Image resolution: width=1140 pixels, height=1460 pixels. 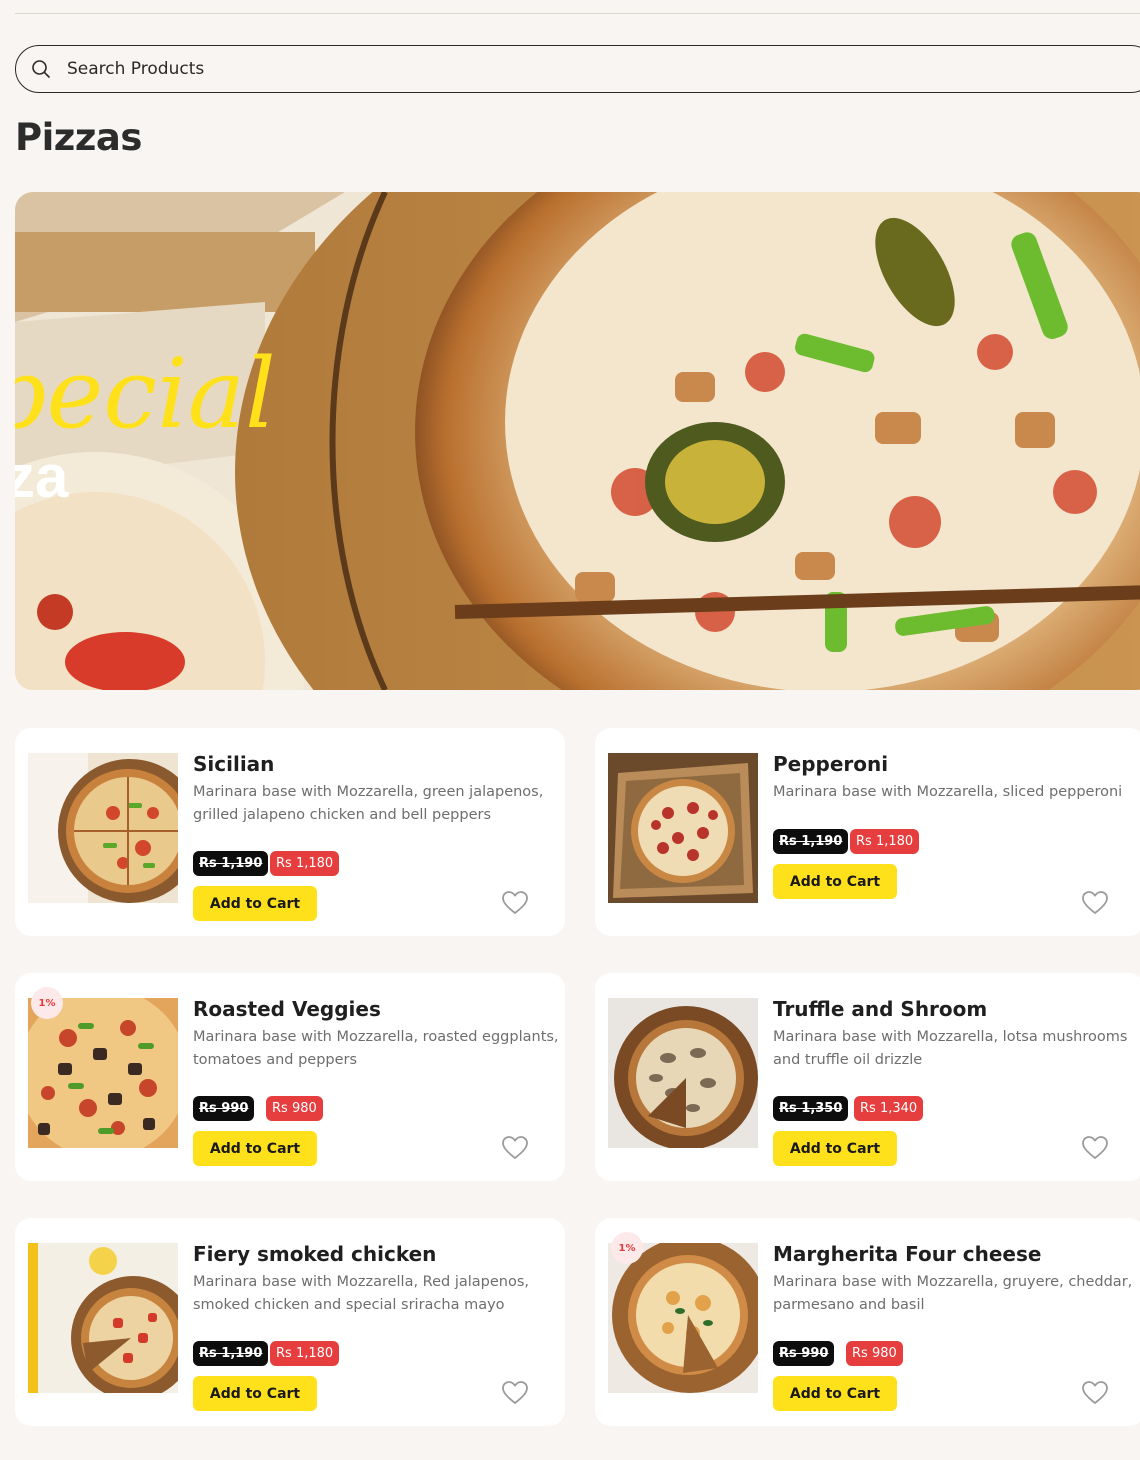 I want to click on top-divider, so click(x=577, y=13).